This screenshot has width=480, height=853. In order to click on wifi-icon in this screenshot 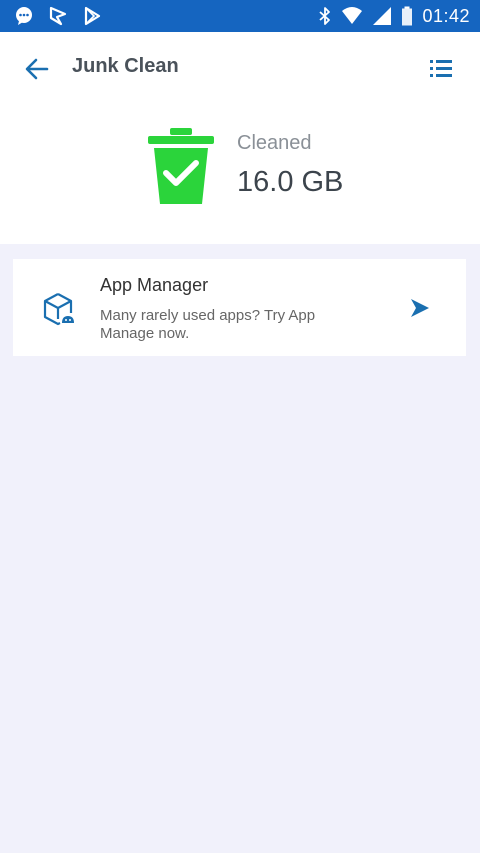, I will do `click(352, 16)`.